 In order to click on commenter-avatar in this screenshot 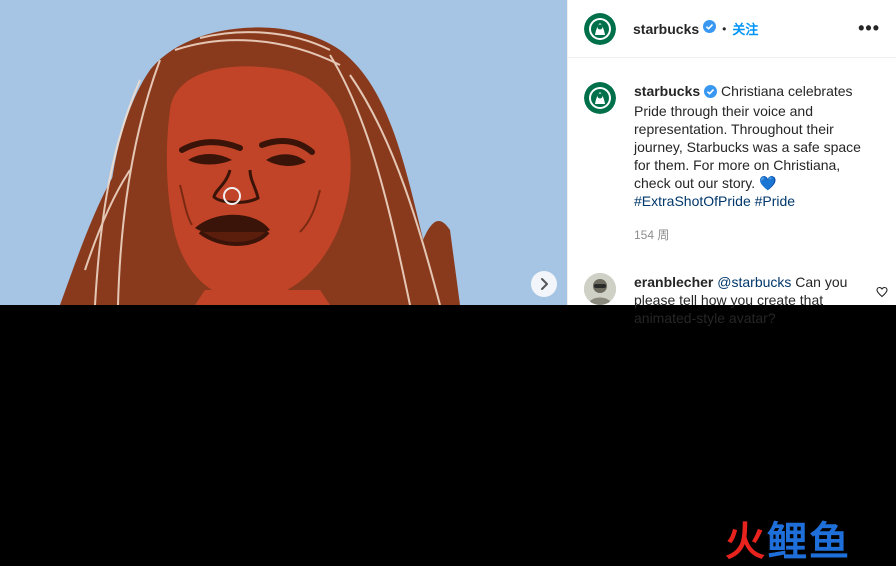, I will do `click(600, 289)`.